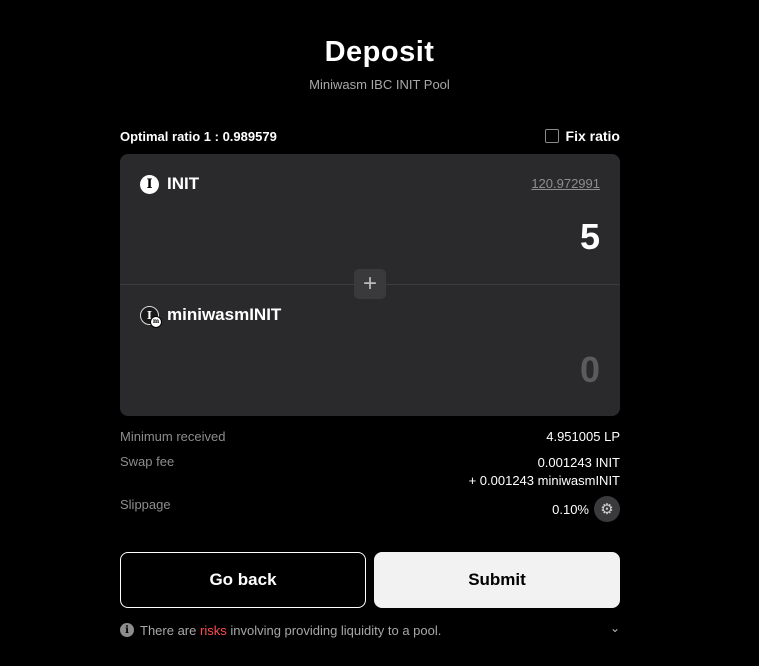 Image resolution: width=759 pixels, height=666 pixels. I want to click on min-received-value-group: 4.951005 LP, so click(583, 436).